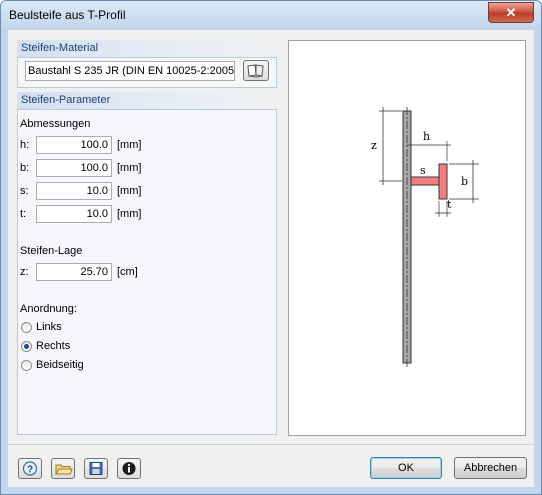  What do you see at coordinates (147, 48) in the screenshot?
I see `material-group-header: Steifen-Material` at bounding box center [147, 48].